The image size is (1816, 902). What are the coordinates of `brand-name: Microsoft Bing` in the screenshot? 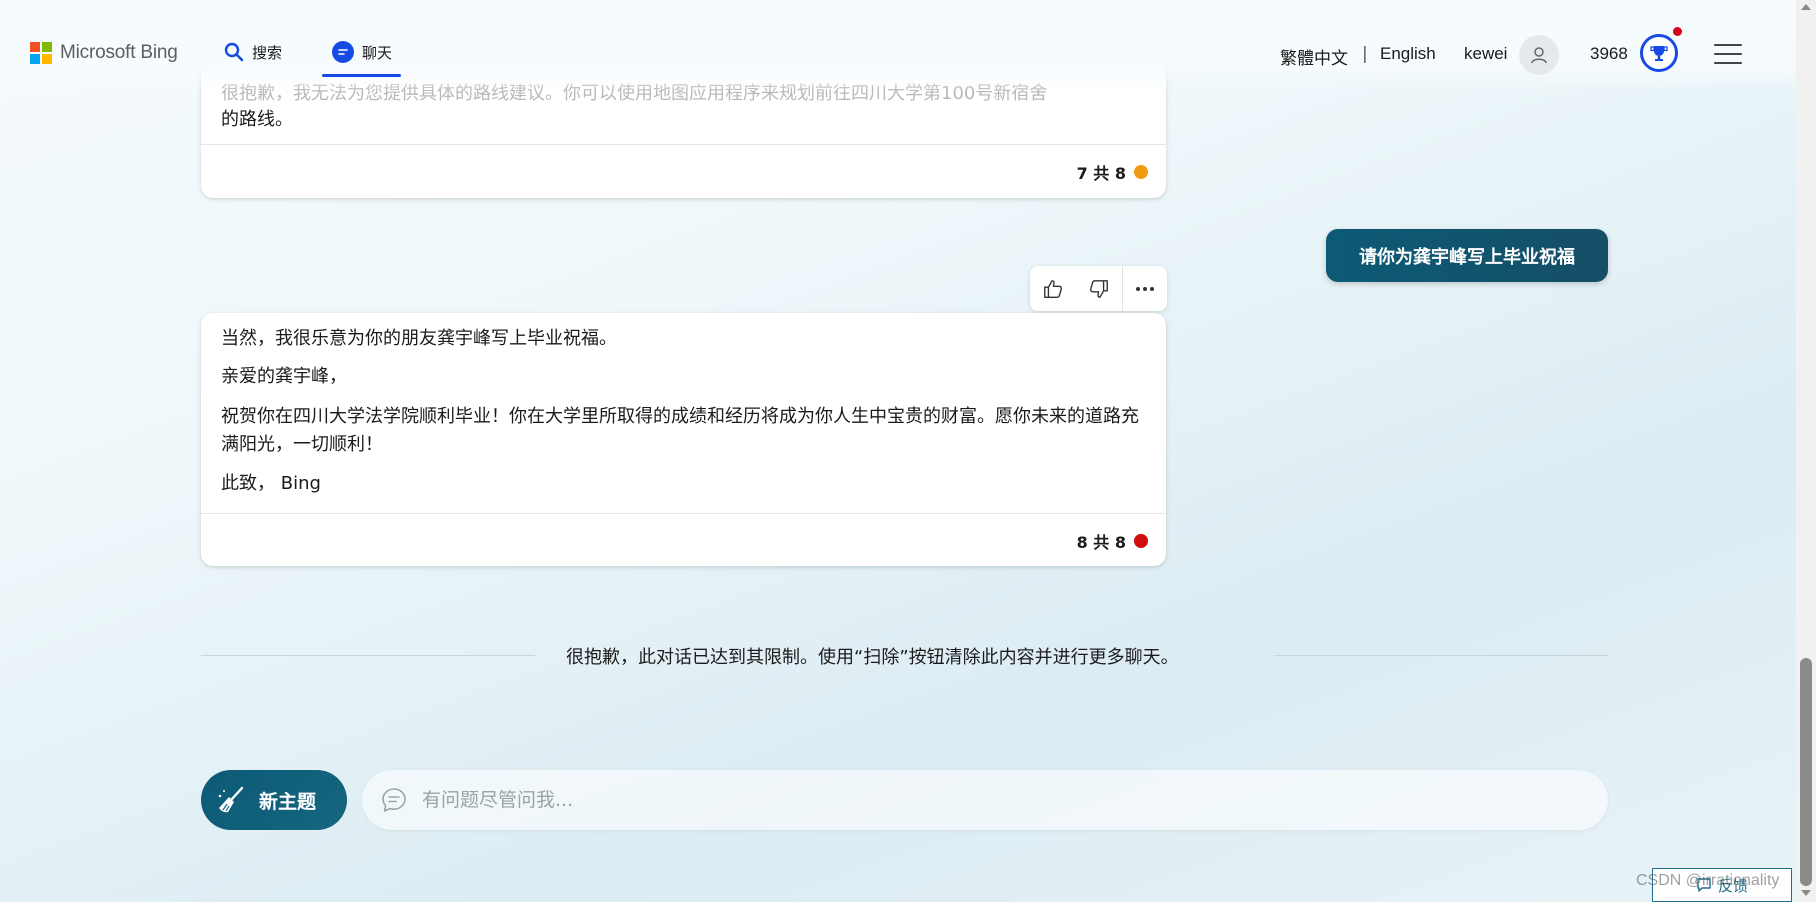 It's located at (119, 52).